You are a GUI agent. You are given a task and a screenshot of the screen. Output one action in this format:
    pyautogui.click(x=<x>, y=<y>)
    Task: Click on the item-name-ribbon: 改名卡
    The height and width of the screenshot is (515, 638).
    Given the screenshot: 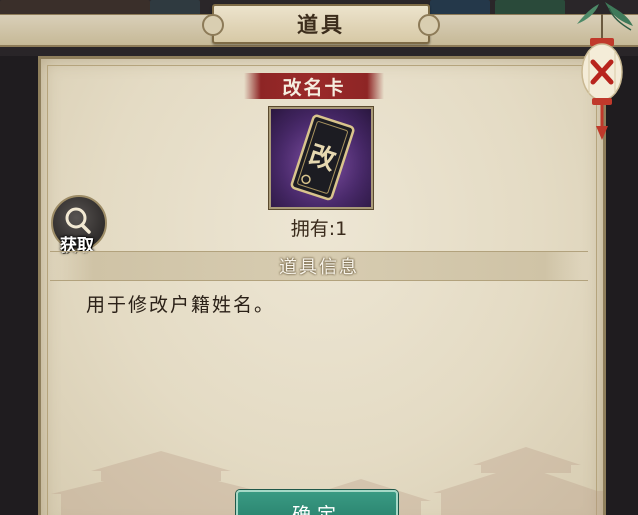 What is the action you would take?
    pyautogui.click(x=314, y=86)
    